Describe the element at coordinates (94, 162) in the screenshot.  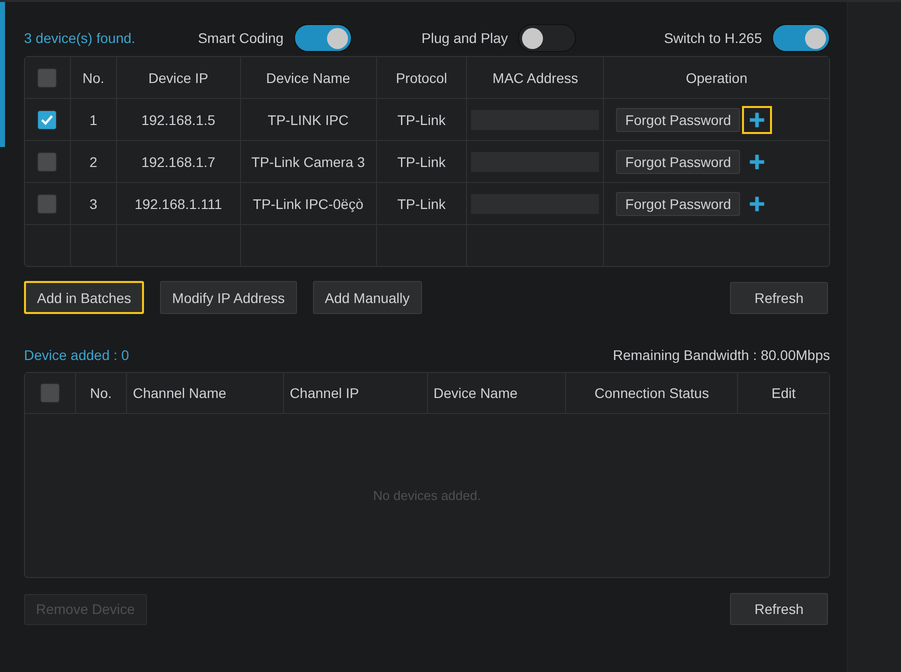
I see `table-cell: 2` at that location.